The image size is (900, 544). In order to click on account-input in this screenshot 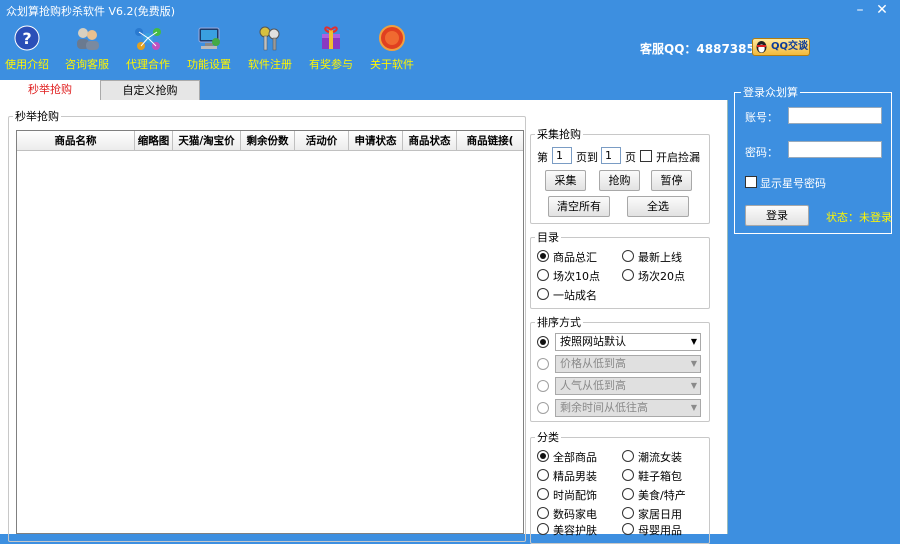, I will do `click(835, 115)`.